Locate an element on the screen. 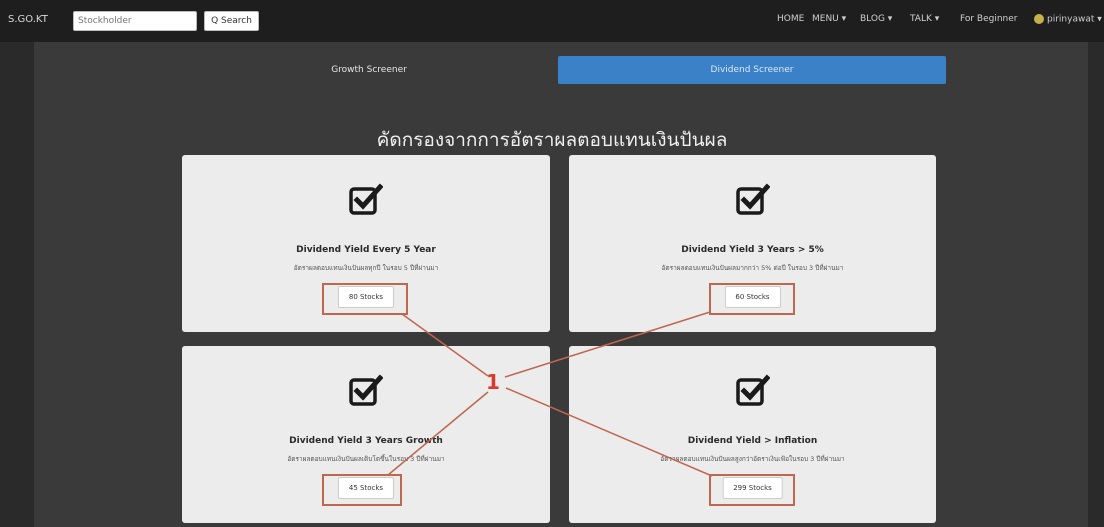 The height and width of the screenshot is (527, 1104). annotation-connector-lines is located at coordinates (550, 394).